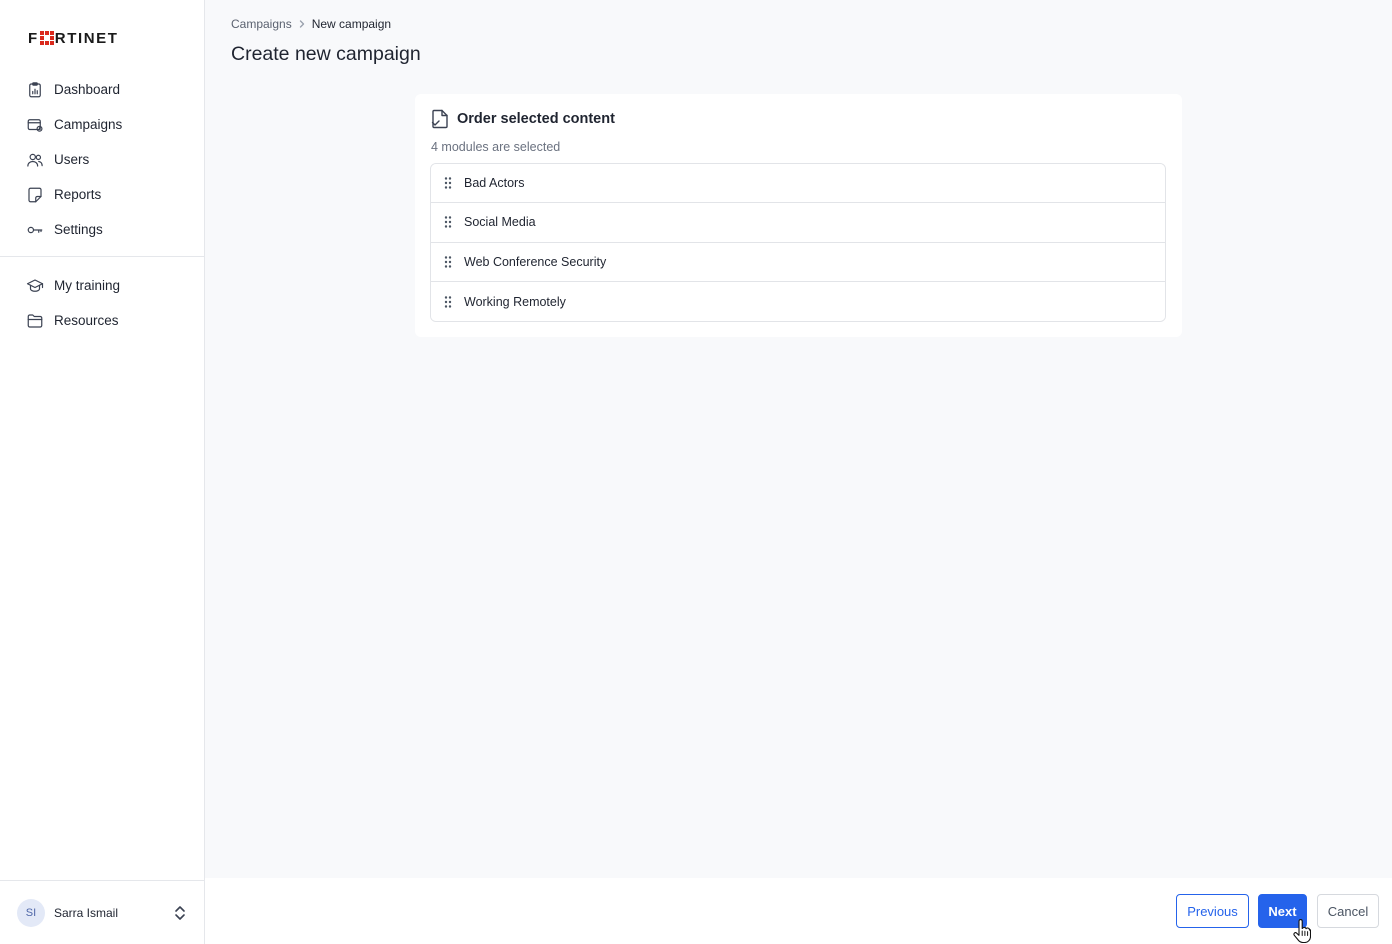 The height and width of the screenshot is (944, 1392). I want to click on module-row: Social Media, so click(798, 223).